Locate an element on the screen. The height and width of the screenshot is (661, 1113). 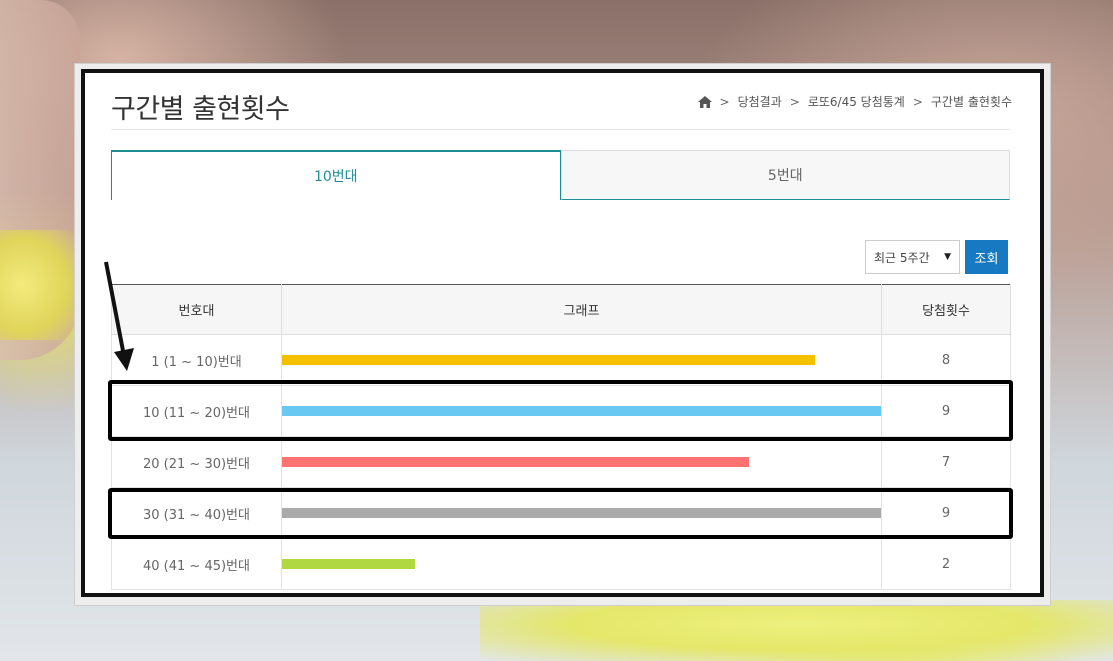
home-icon is located at coordinates (704, 101).